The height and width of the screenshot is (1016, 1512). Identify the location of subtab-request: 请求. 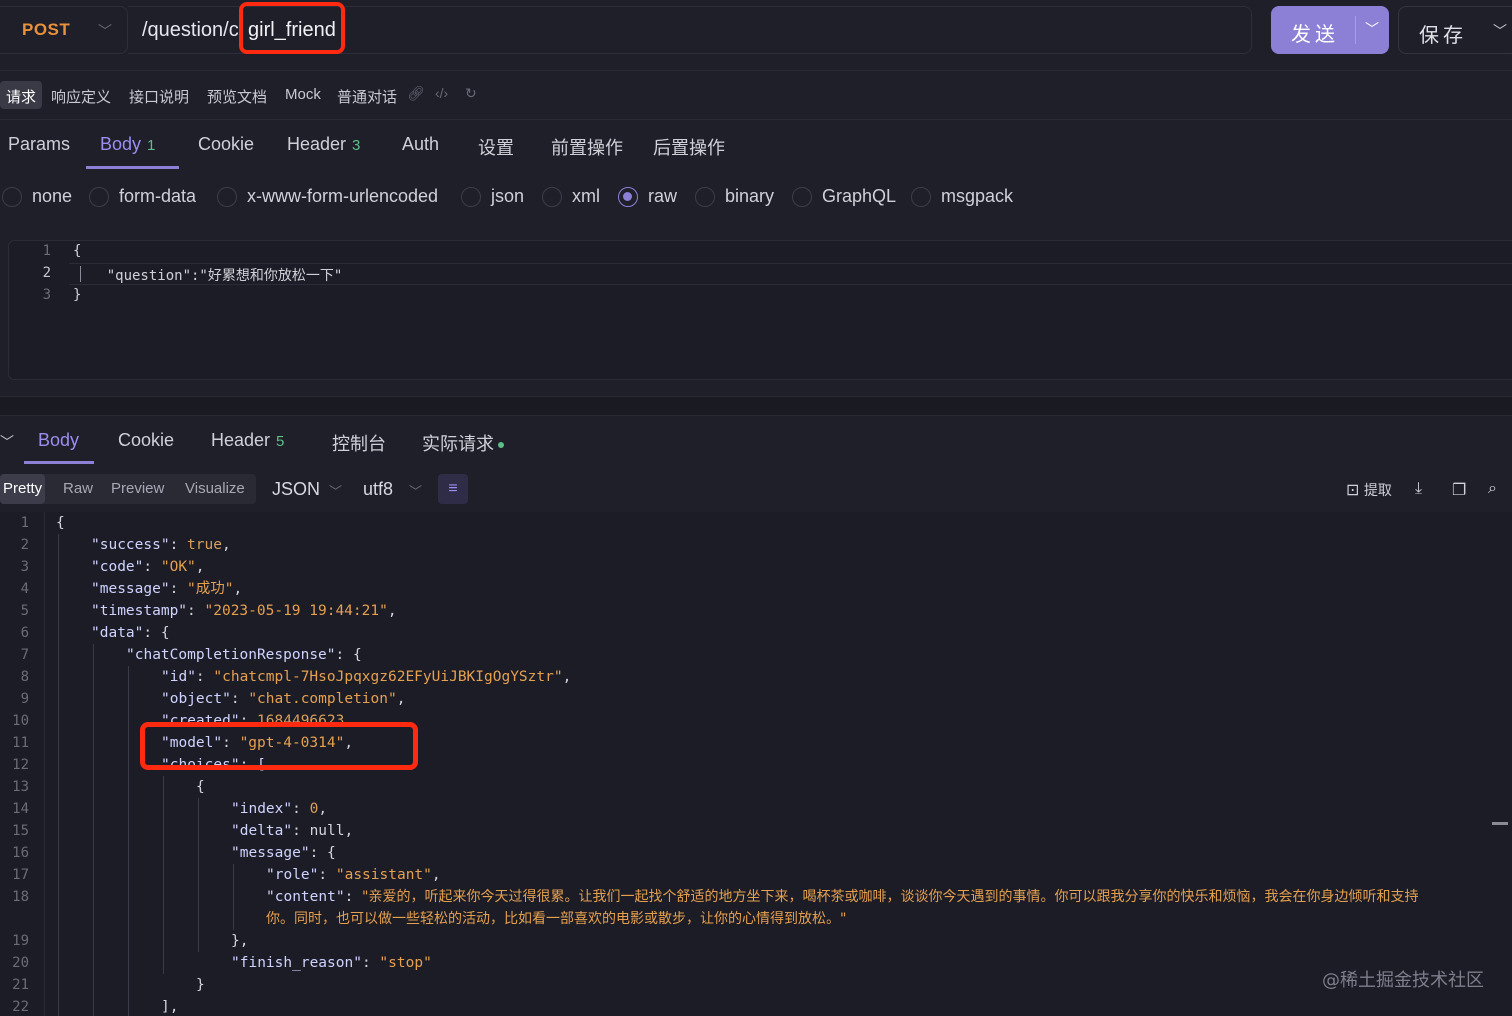
(21, 95).